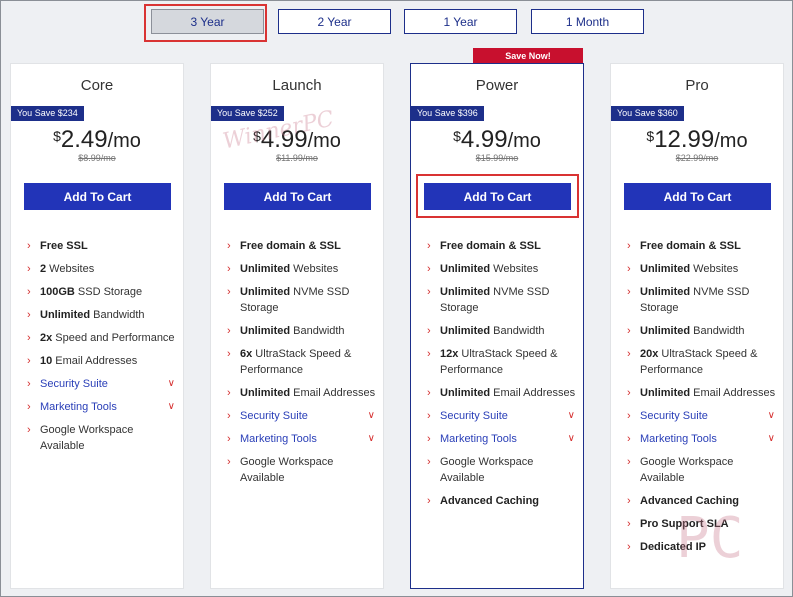 The height and width of the screenshot is (597, 793). What do you see at coordinates (697, 85) in the screenshot?
I see `plan-name: Pro` at bounding box center [697, 85].